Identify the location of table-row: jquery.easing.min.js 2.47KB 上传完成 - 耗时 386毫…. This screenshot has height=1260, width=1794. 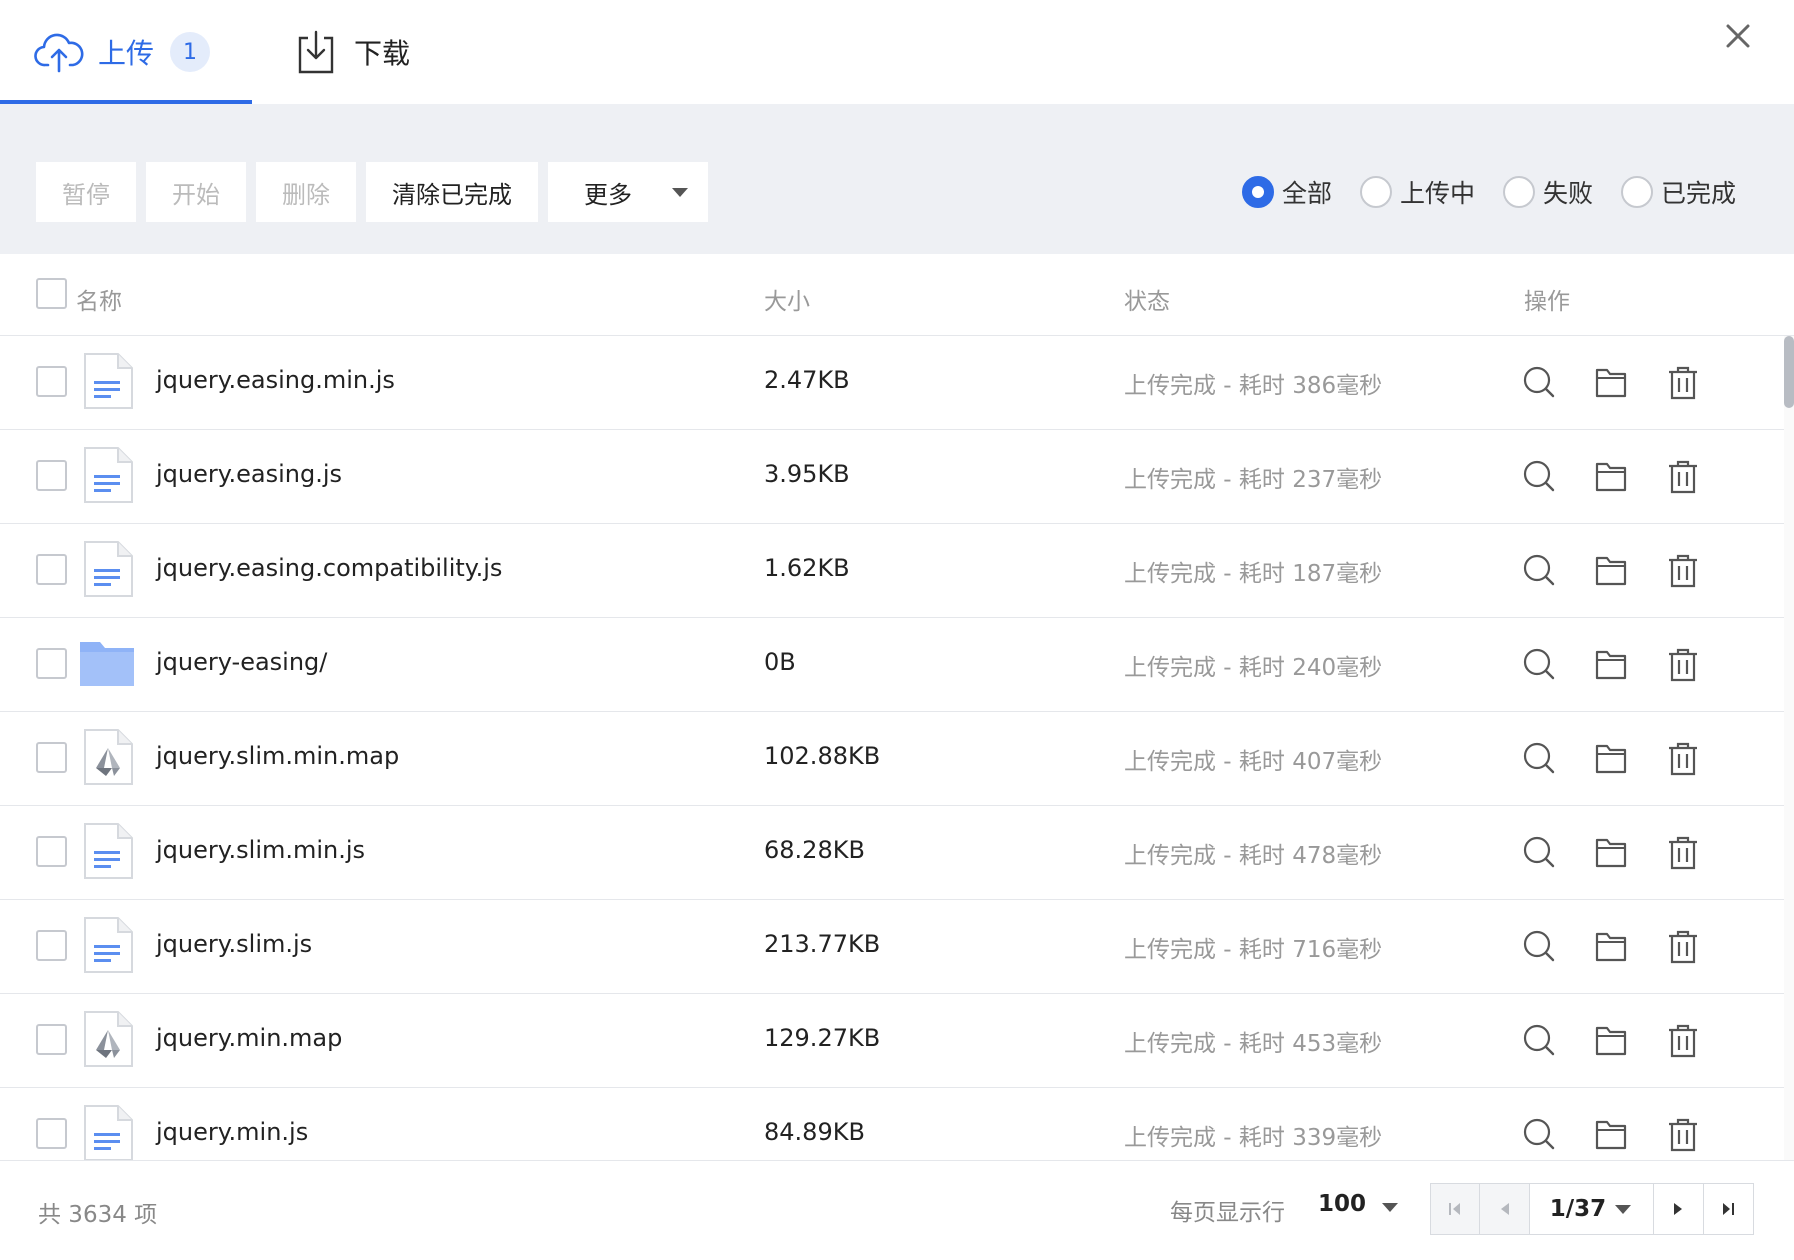
(892, 383).